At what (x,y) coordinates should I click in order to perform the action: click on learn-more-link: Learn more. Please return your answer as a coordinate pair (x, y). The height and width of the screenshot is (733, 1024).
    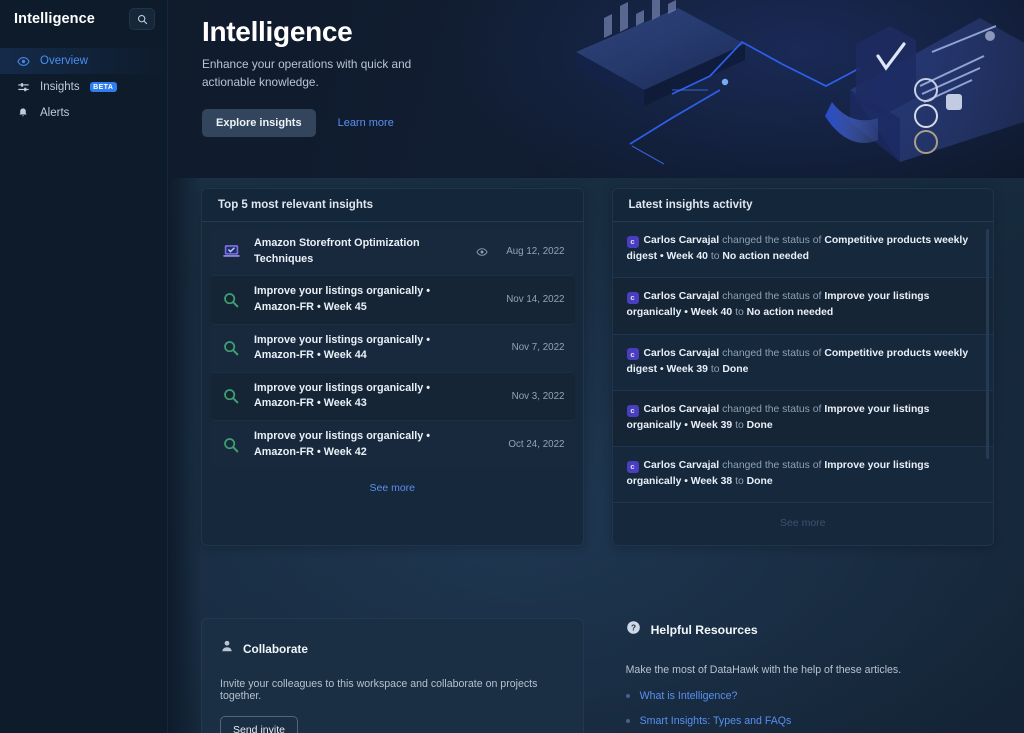
    Looking at the image, I should click on (366, 123).